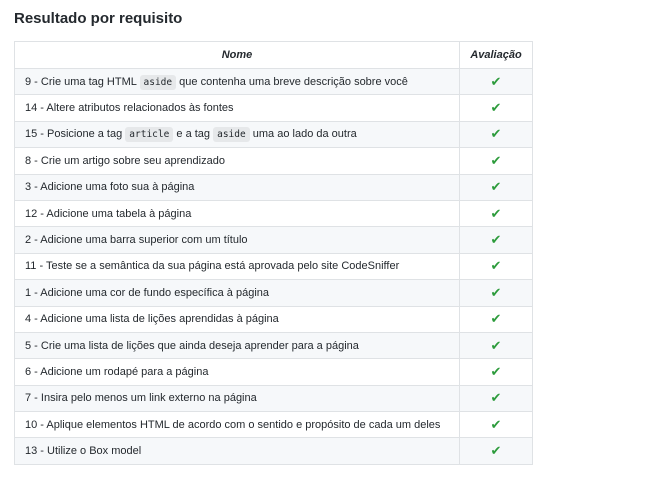 The width and height of the screenshot is (671, 490). I want to click on table-header-row: Nome Avaliação, so click(273, 55).